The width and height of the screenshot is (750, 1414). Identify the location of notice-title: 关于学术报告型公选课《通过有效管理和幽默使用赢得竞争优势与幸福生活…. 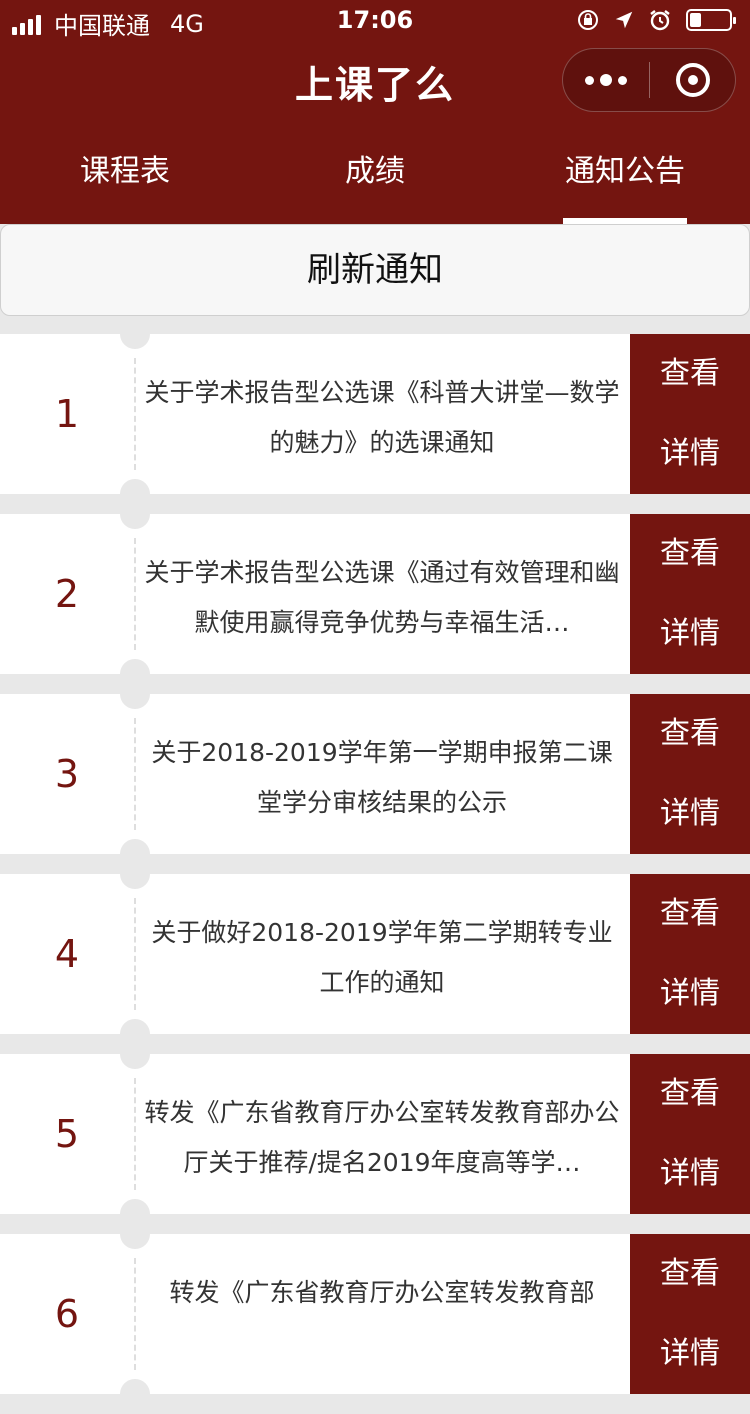
(382, 598).